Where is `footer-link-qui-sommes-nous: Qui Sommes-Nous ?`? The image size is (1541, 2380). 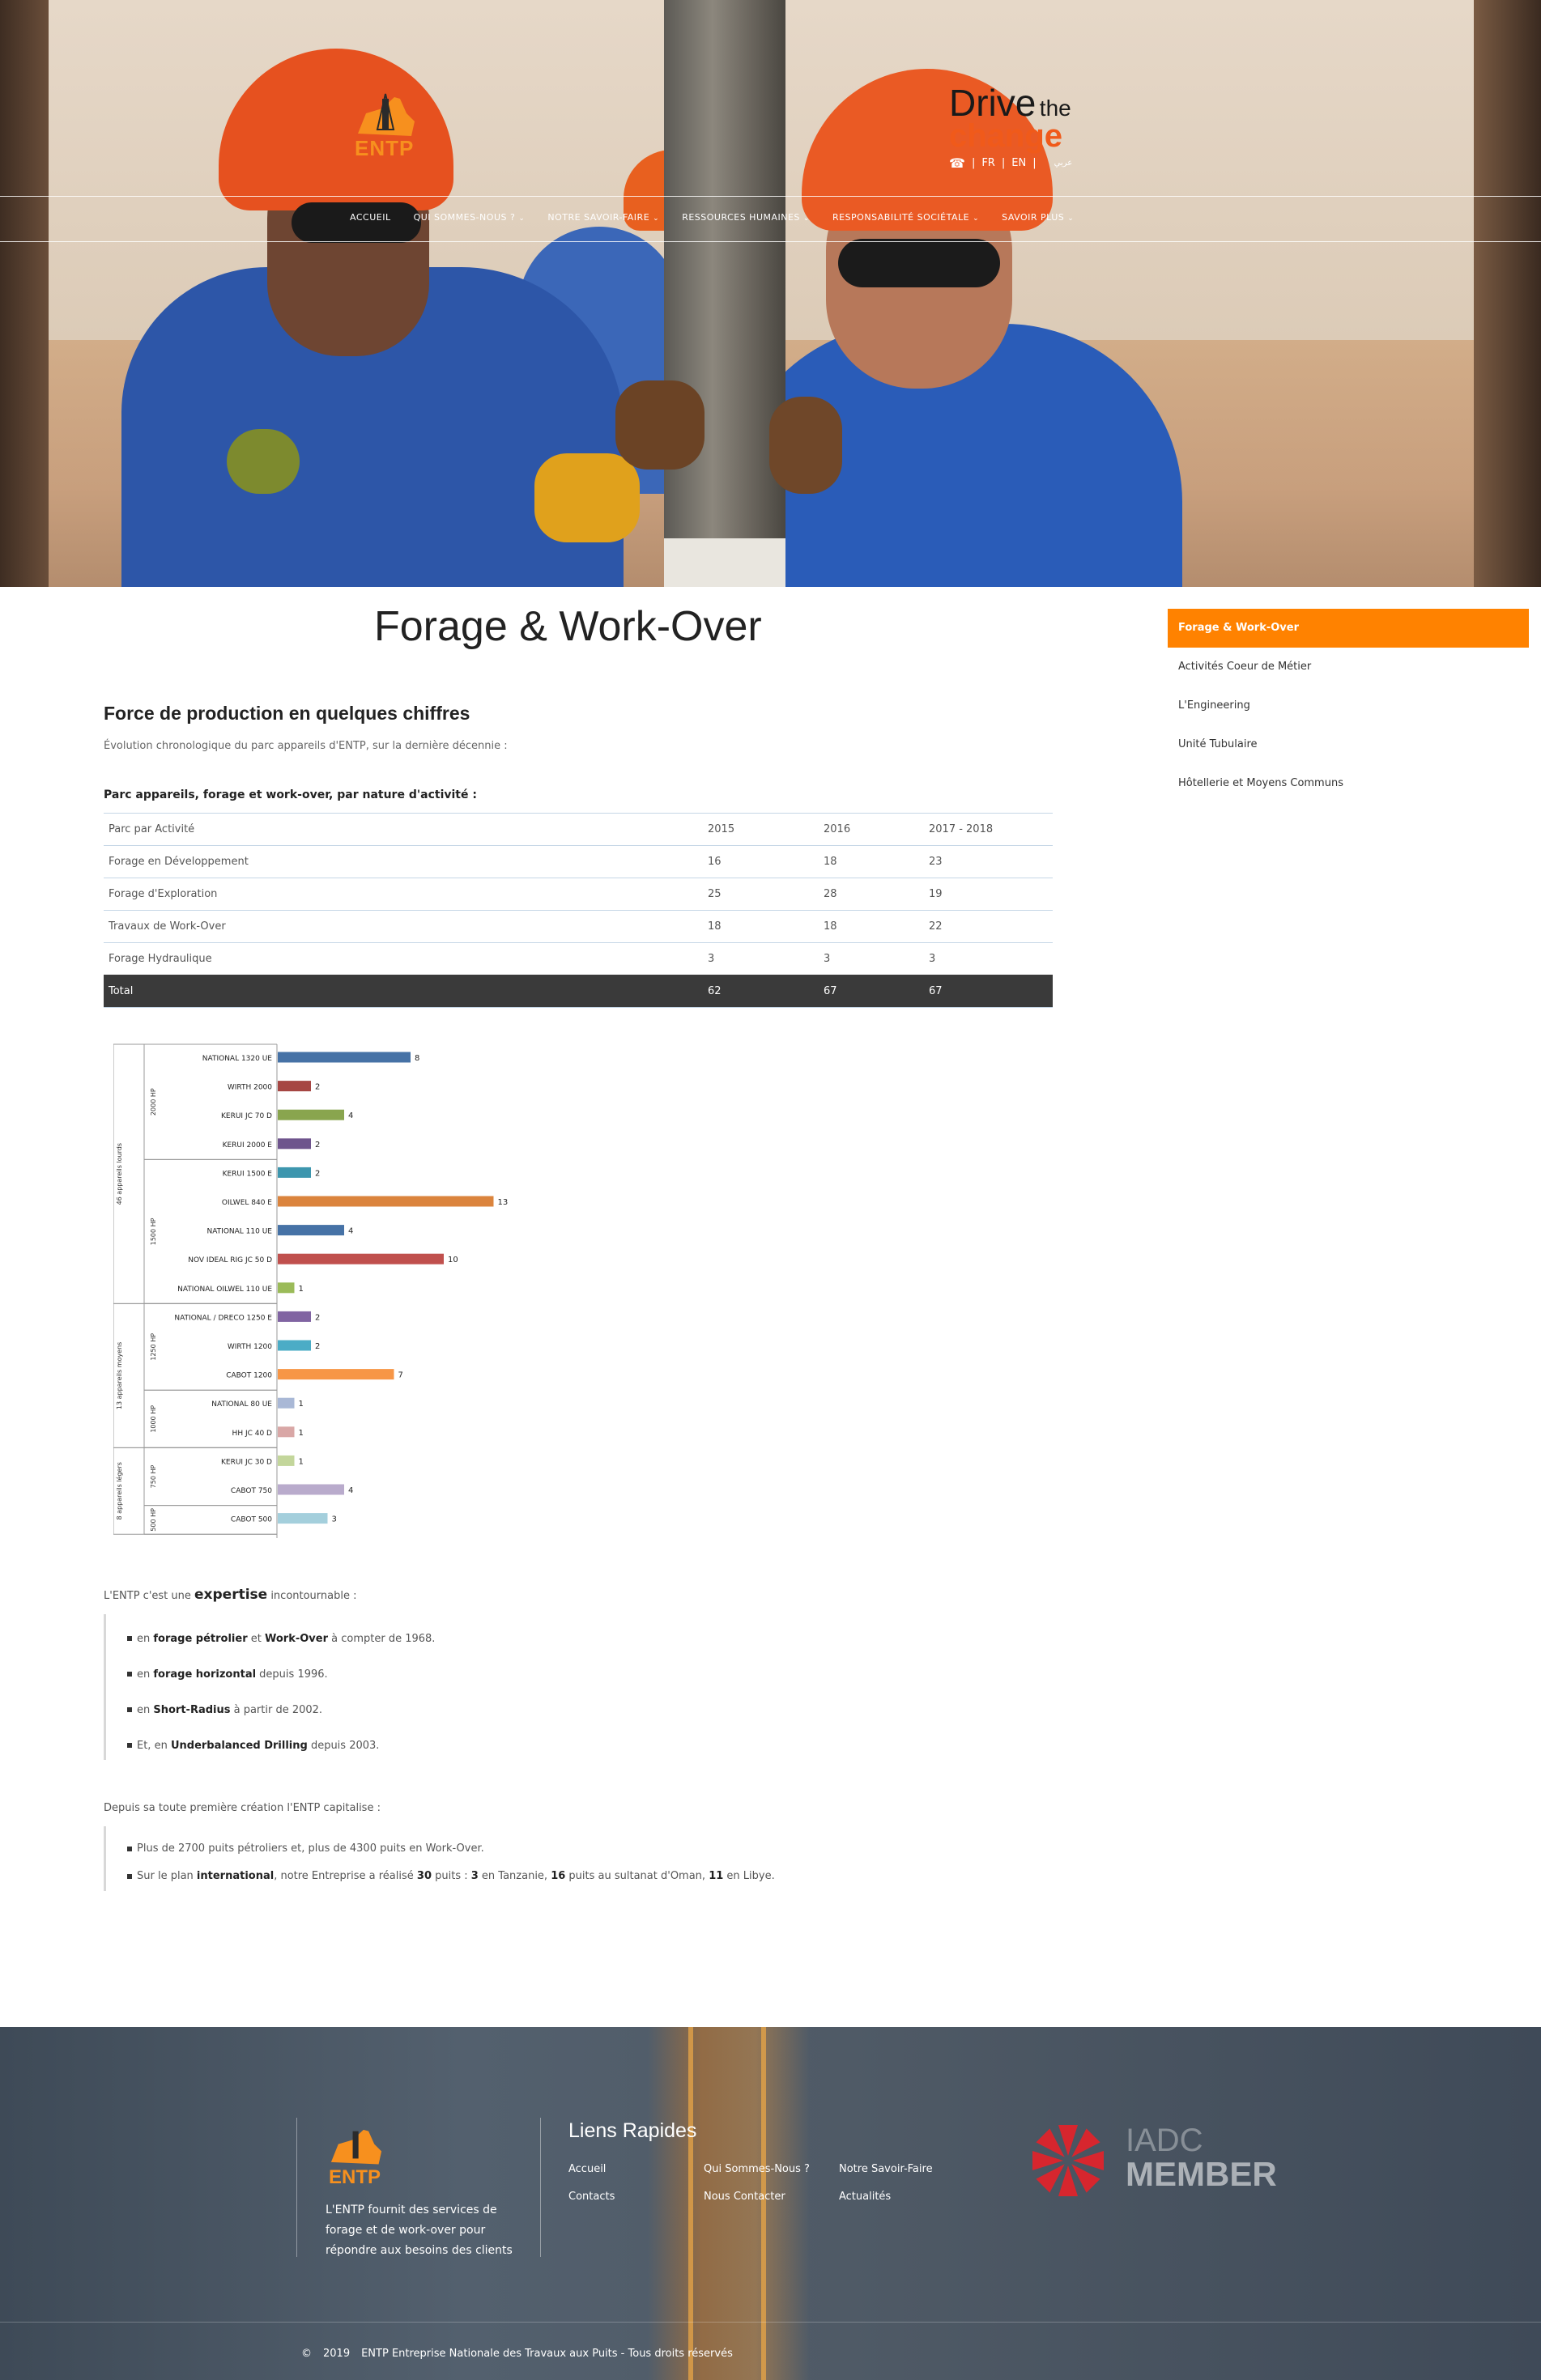
footer-link-qui-sommes-nous: Qui Sommes-Nous ? is located at coordinates (757, 2169).